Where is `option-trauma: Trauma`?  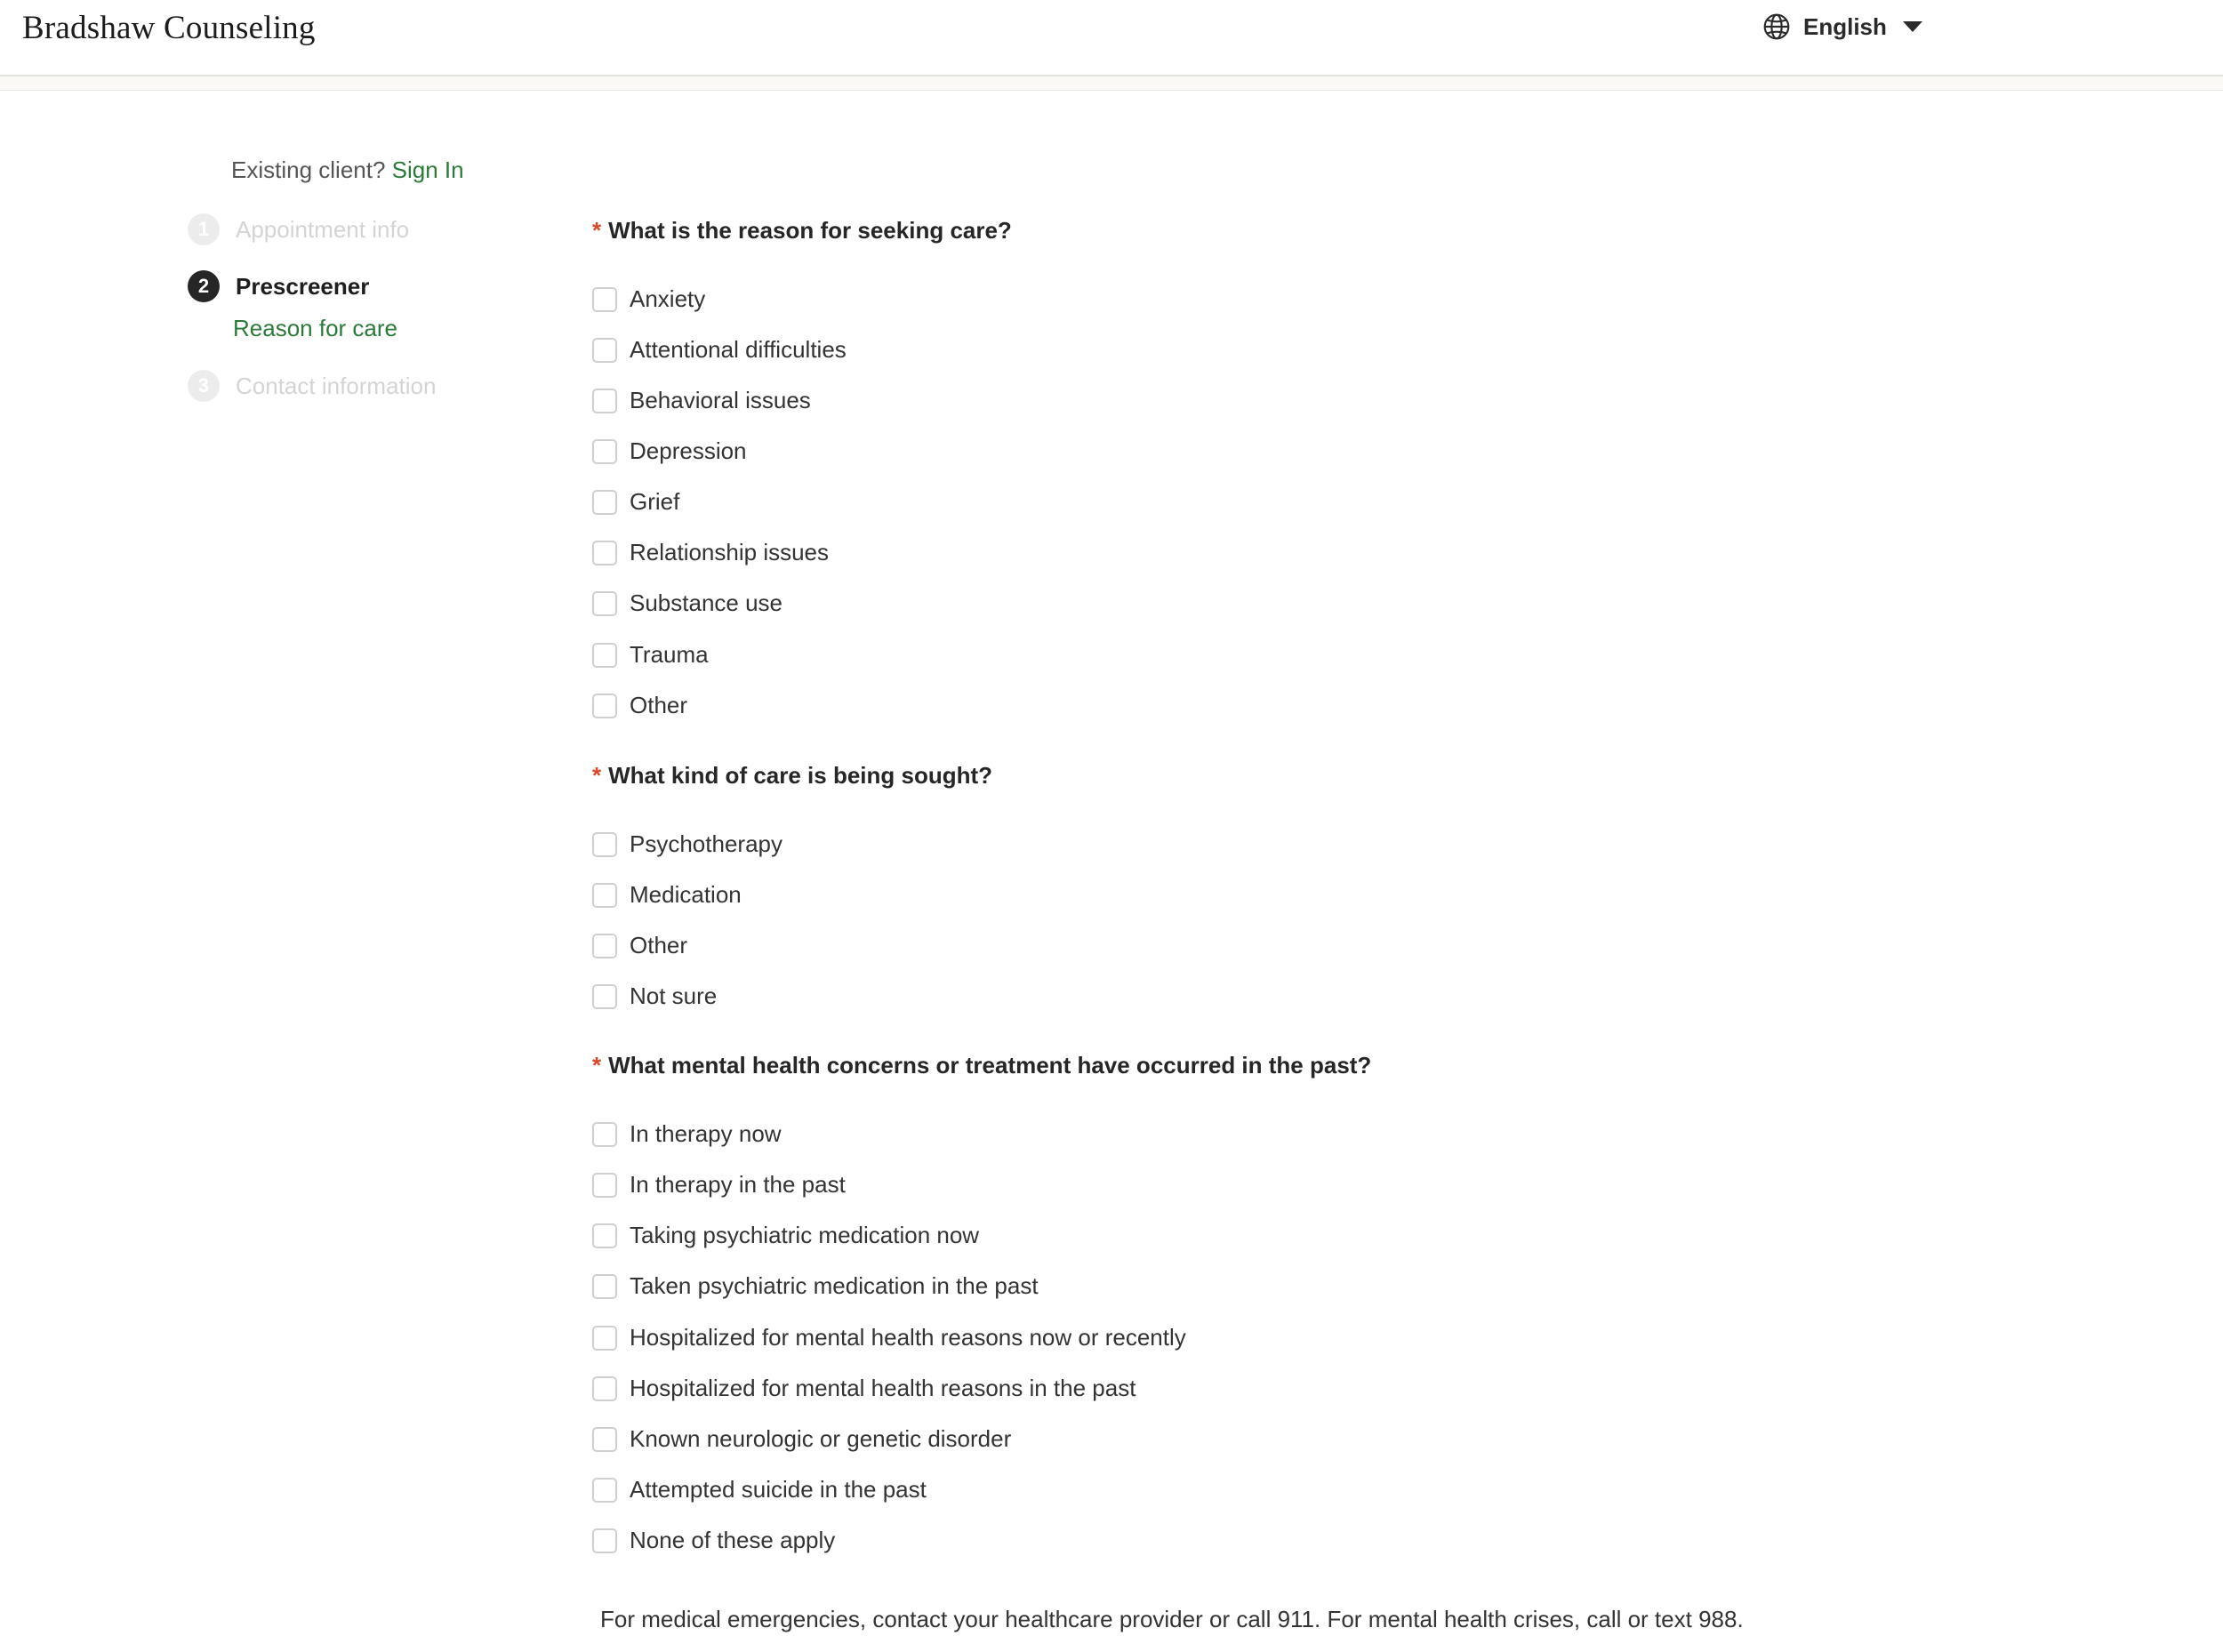
option-trauma: Trauma is located at coordinates (650, 655).